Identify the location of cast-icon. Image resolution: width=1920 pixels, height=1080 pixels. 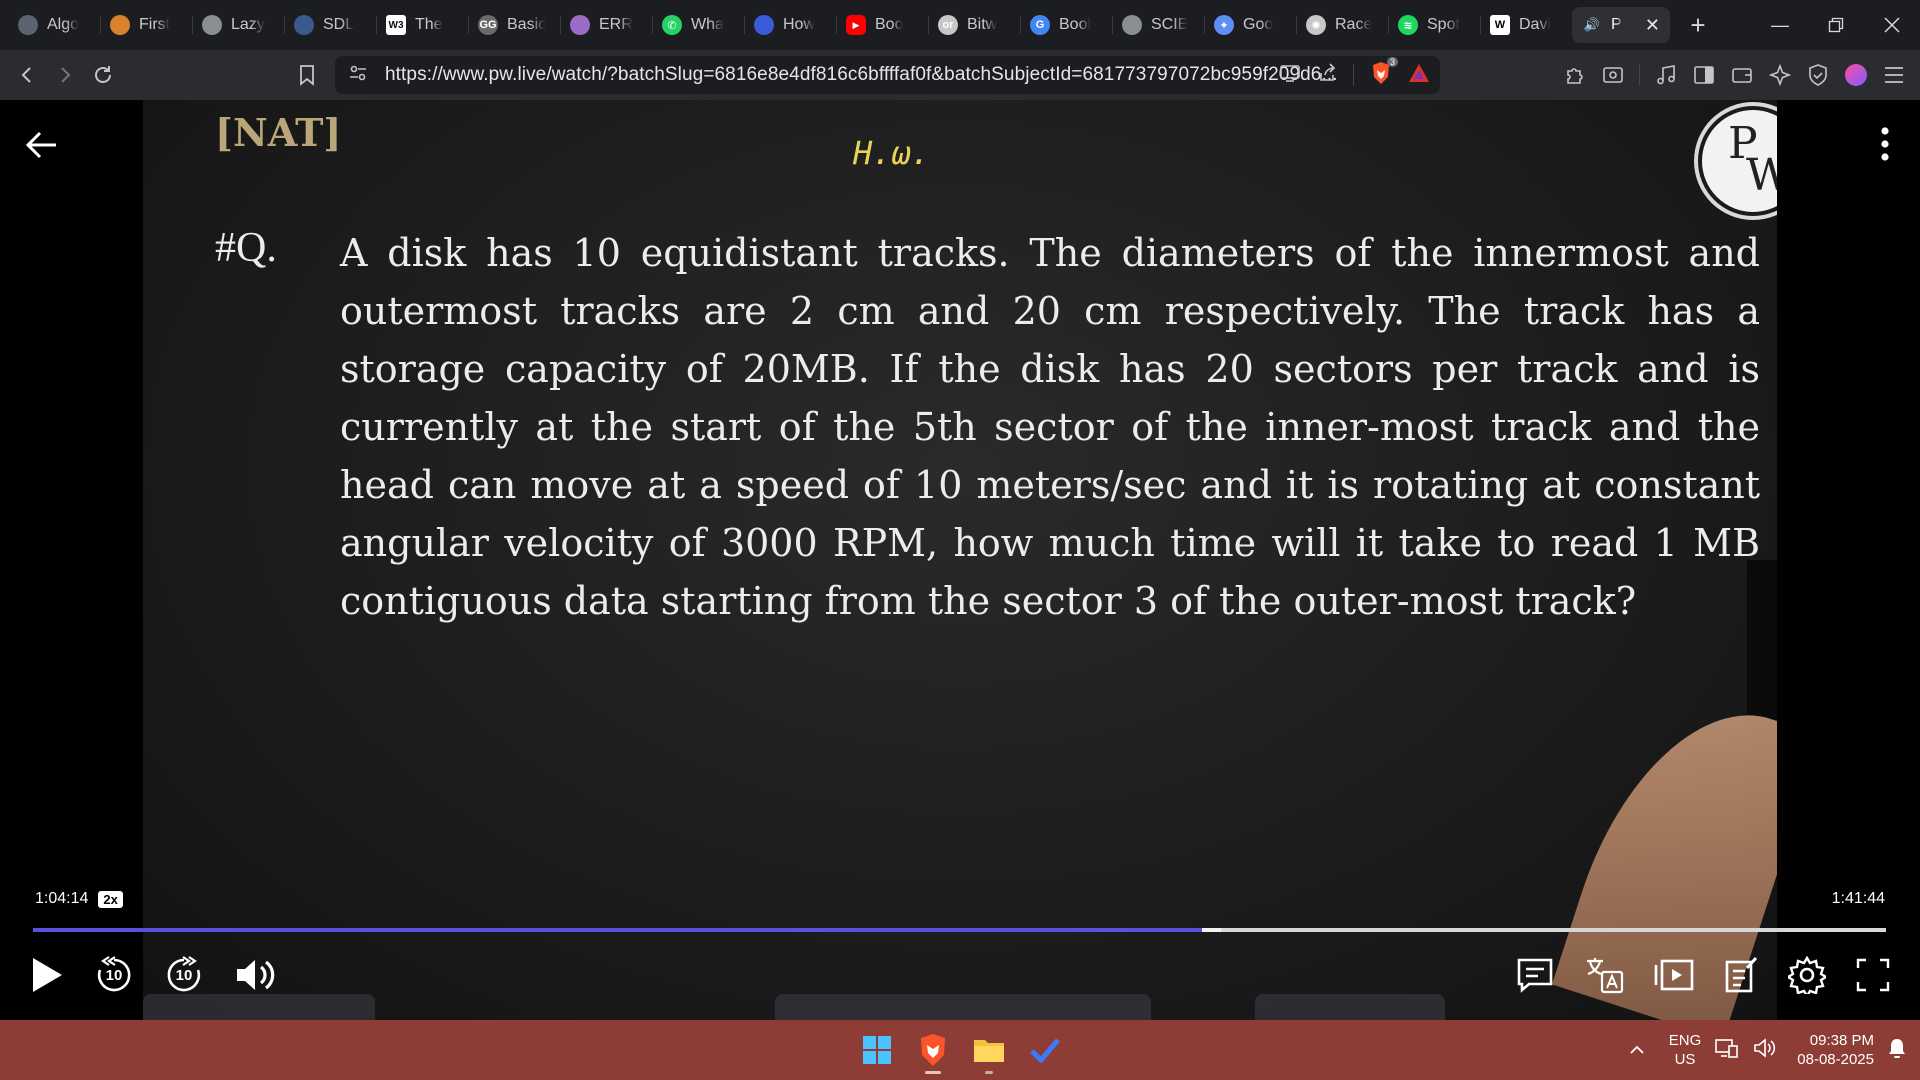
(1290, 75).